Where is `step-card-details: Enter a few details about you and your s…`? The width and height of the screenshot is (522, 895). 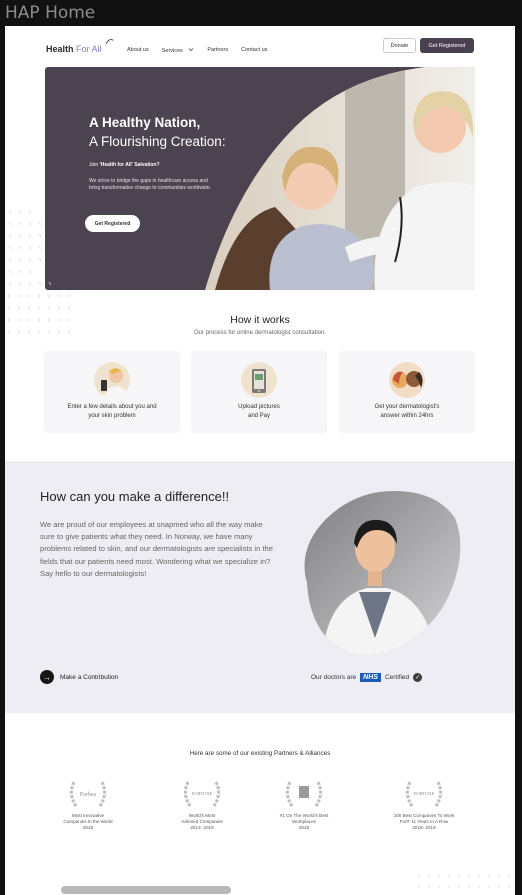 step-card-details: Enter a few details about you and your s… is located at coordinates (112, 392).